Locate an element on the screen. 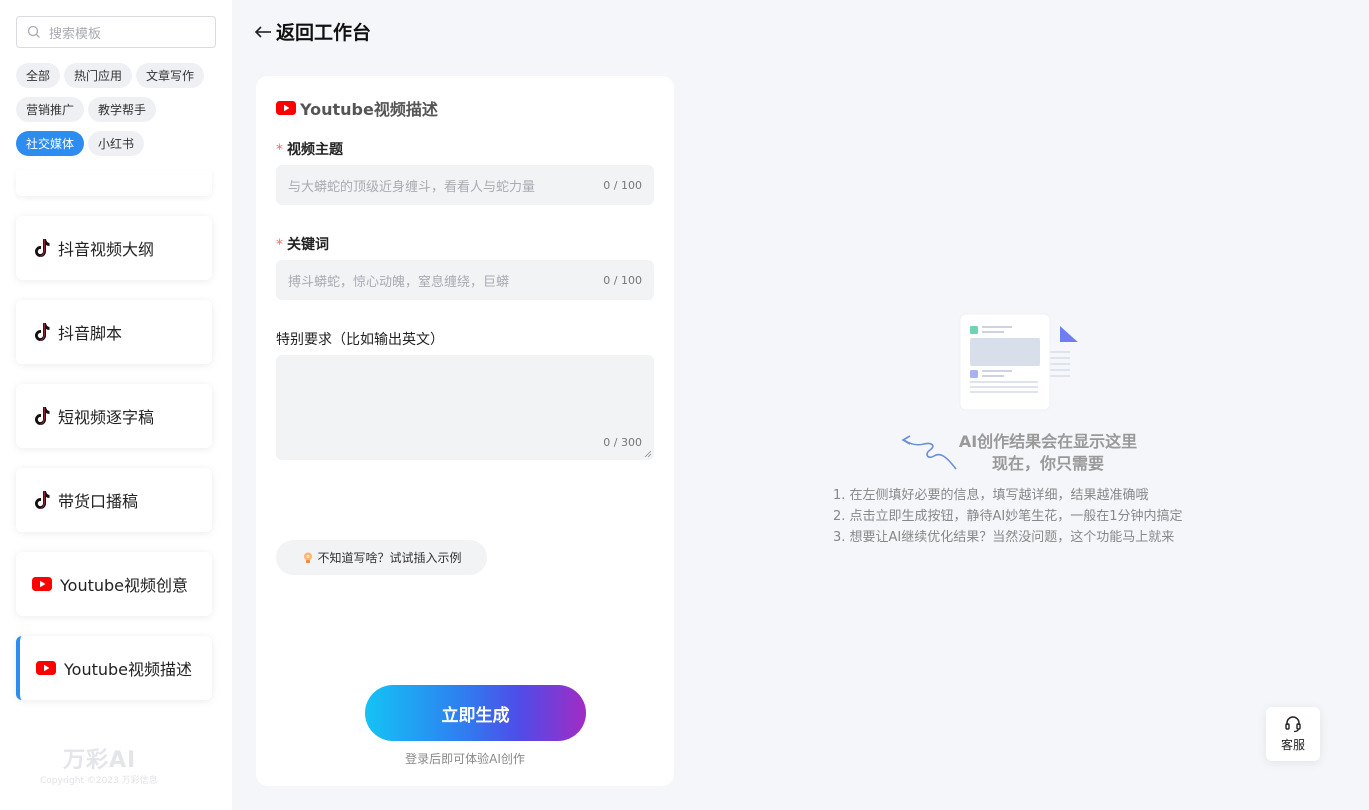 The image size is (1369, 810). keywords-placeholder: 搏斗蟒蛇，惊心动魄，窒息缠绕，巨蟒 is located at coordinates (399, 282).